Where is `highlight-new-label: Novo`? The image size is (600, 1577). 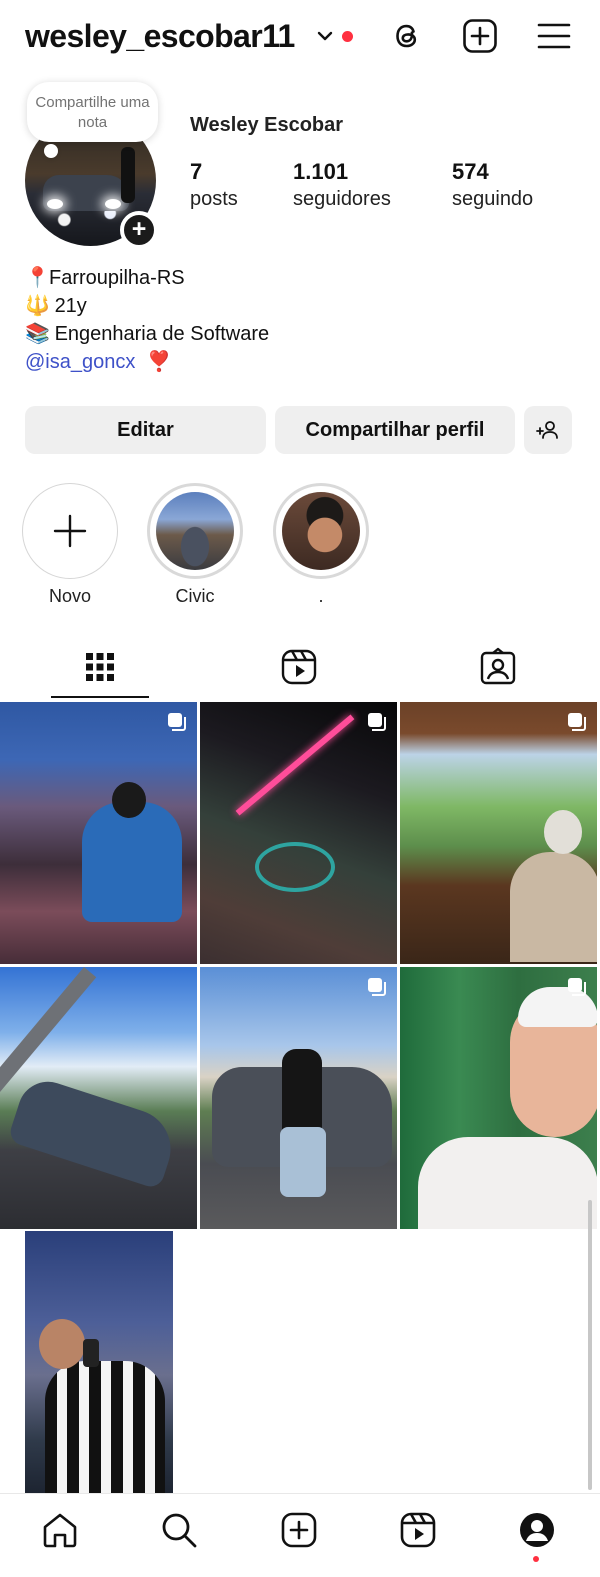 highlight-new-label: Novo is located at coordinates (70, 596).